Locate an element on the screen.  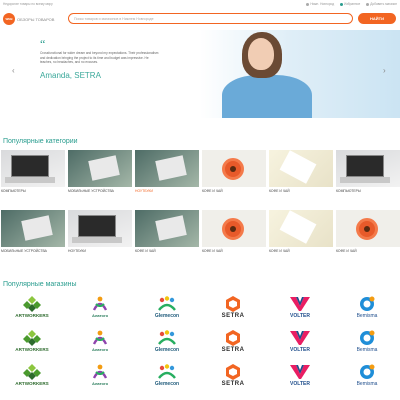
location-icon is located at coordinates (308, 4).